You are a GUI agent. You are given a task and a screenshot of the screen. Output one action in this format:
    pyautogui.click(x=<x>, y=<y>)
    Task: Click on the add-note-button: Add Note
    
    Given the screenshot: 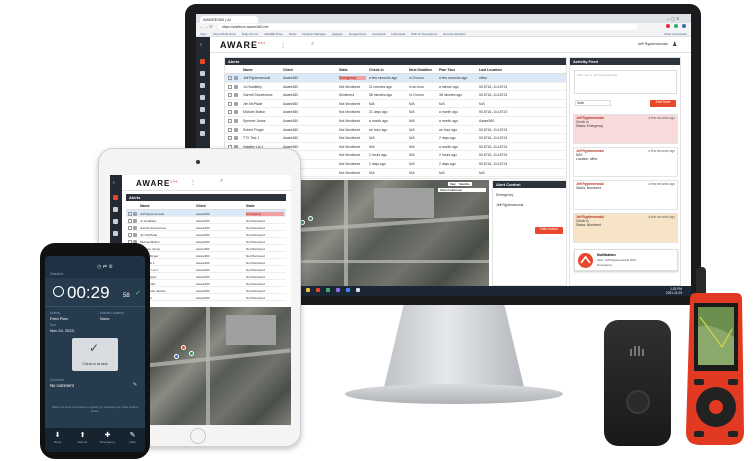 What is the action you would take?
    pyautogui.click(x=663, y=103)
    